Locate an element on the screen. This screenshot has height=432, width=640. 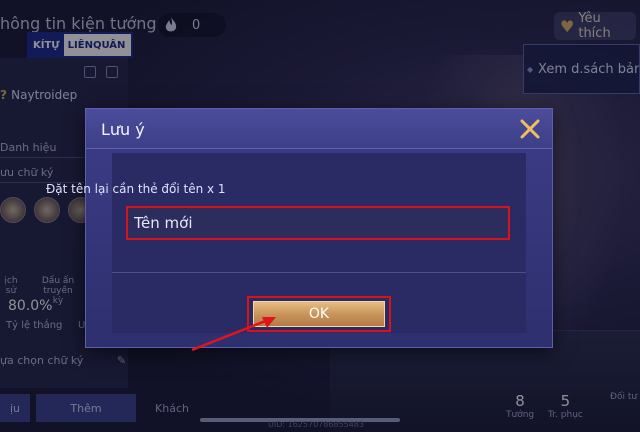
new-name-input is located at coordinates (318, 223).